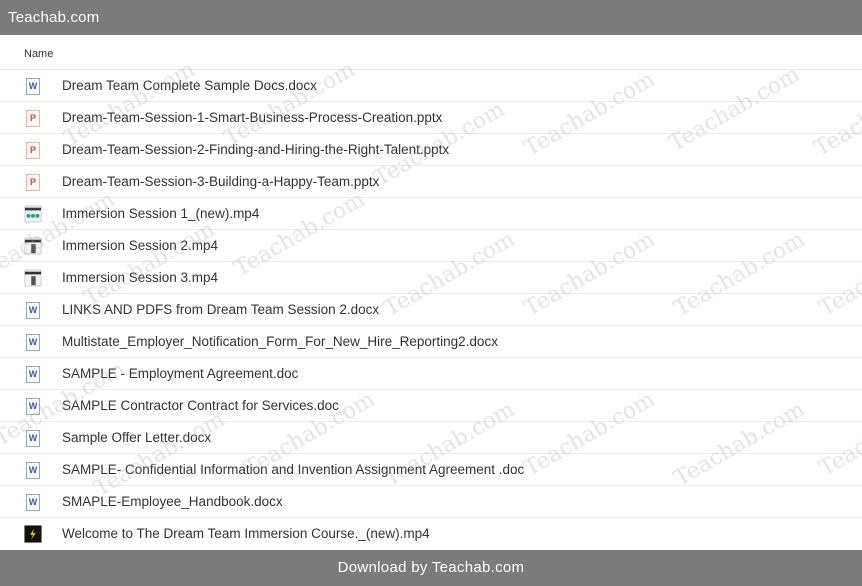  What do you see at coordinates (172, 501) in the screenshot?
I see `file-name: SMAPLE-Employee_Handbook.docx` at bounding box center [172, 501].